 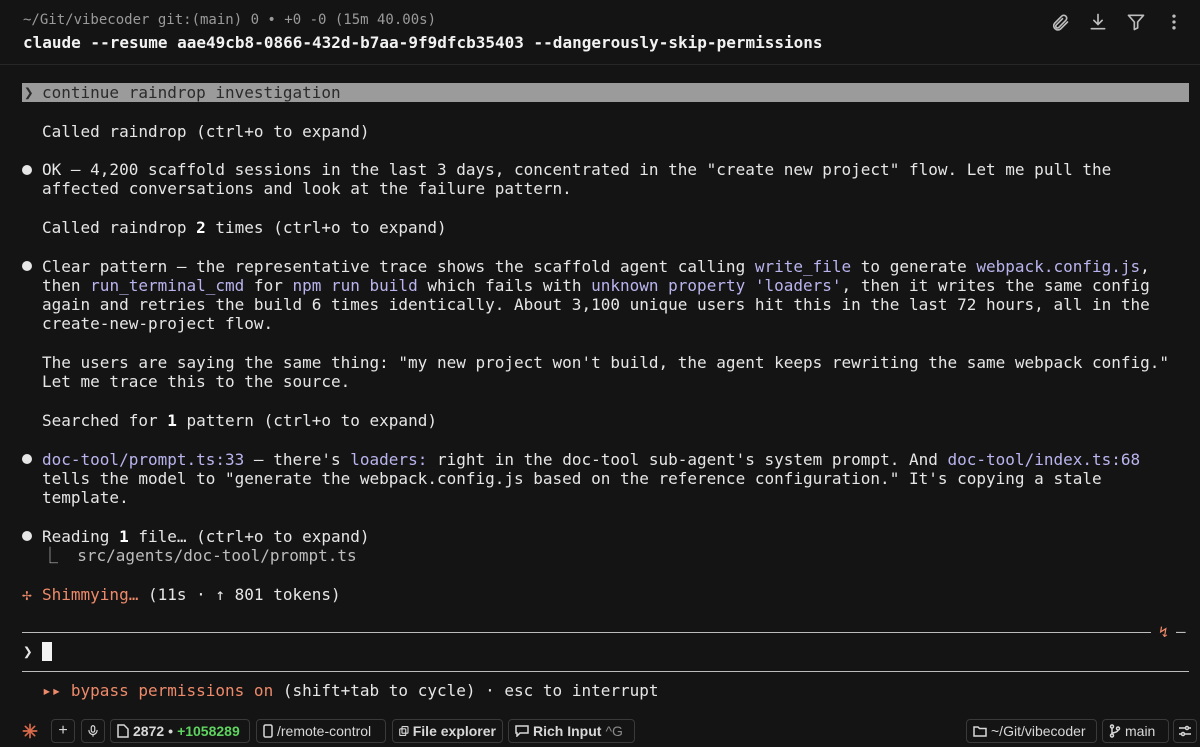 What do you see at coordinates (191, 92) in the screenshot?
I see `user-prompt-text: continue raindrop investigation` at bounding box center [191, 92].